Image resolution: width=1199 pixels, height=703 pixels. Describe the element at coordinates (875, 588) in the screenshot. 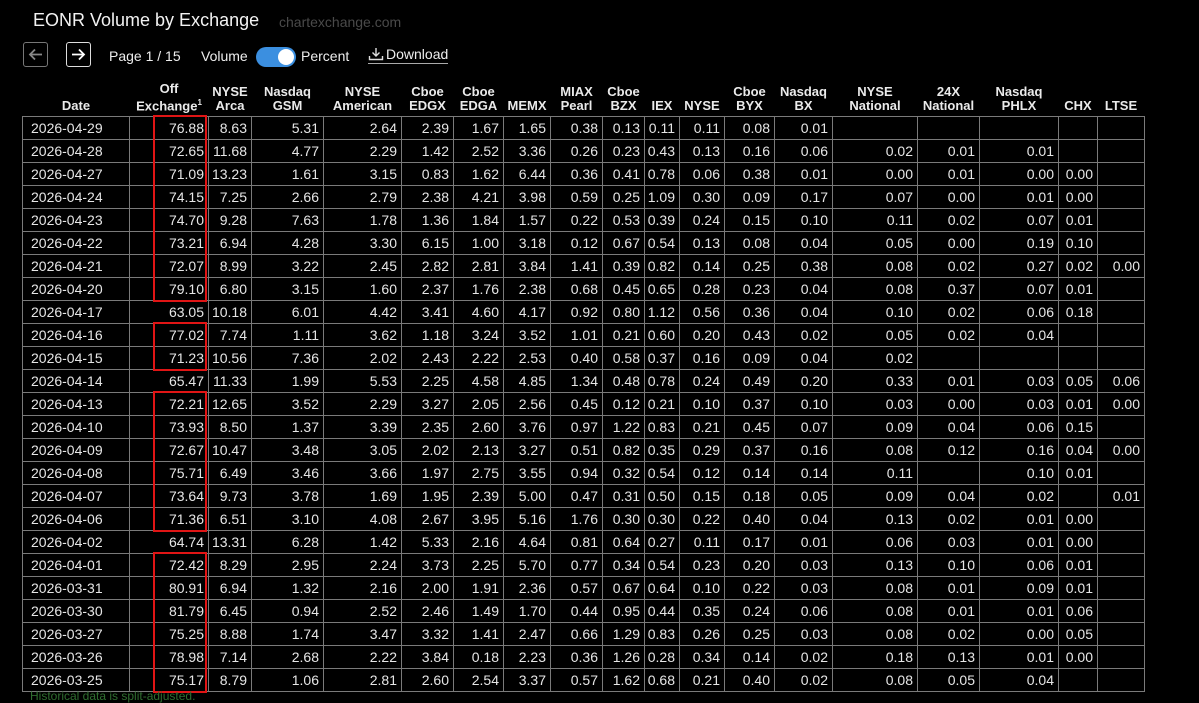

I see `value-cell: 0.08` at that location.